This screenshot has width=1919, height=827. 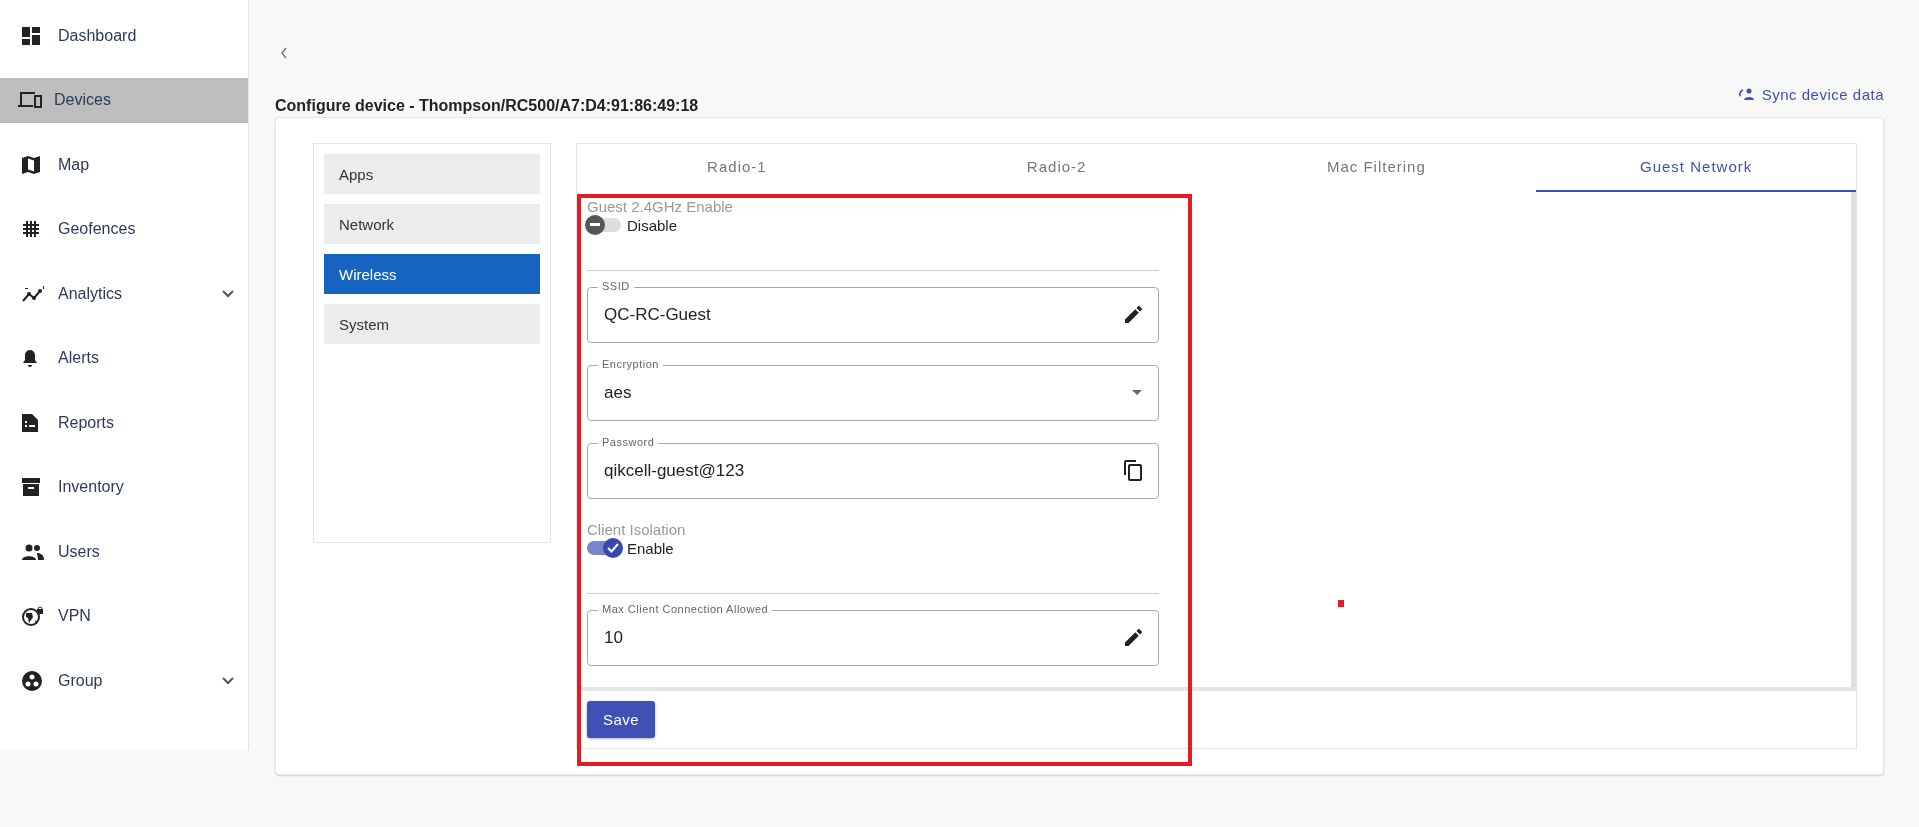 What do you see at coordinates (30, 358) in the screenshot?
I see `bell-icon` at bounding box center [30, 358].